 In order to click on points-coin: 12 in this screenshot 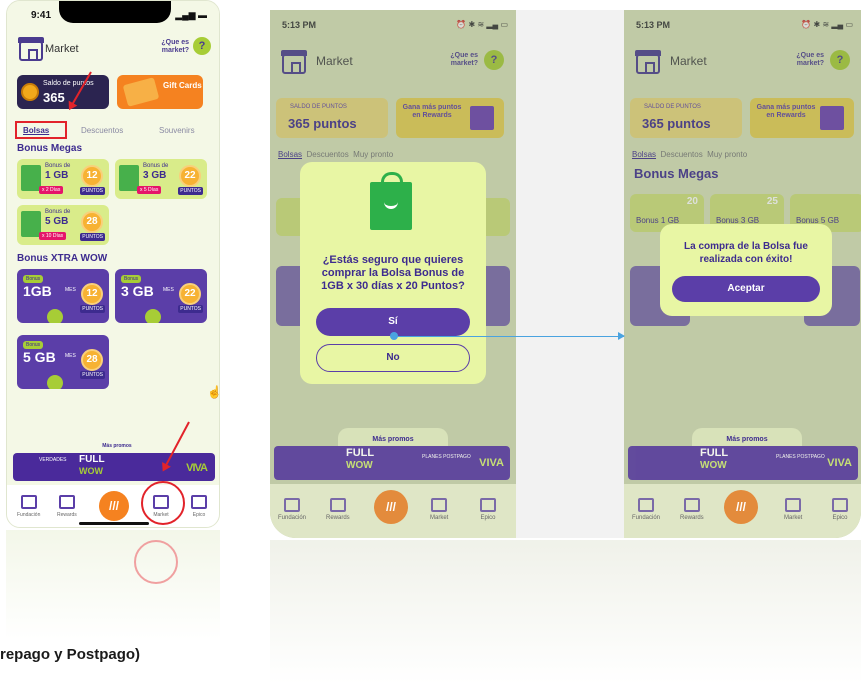, I will do `click(92, 176)`.